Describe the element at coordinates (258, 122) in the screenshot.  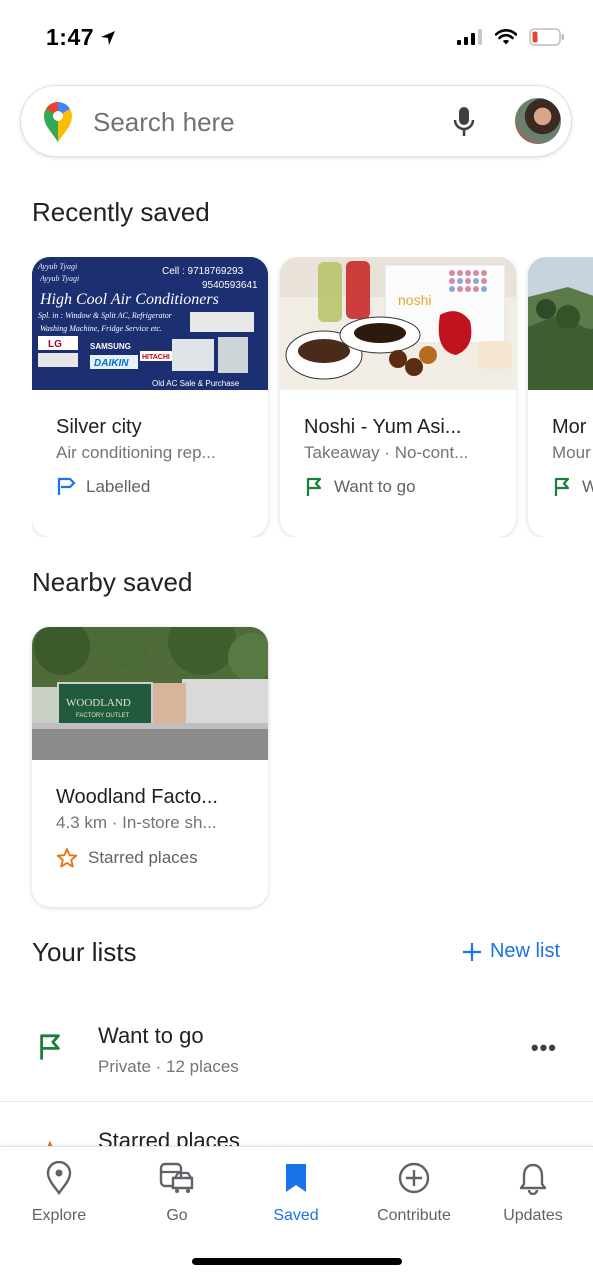
I see `search-input` at that location.